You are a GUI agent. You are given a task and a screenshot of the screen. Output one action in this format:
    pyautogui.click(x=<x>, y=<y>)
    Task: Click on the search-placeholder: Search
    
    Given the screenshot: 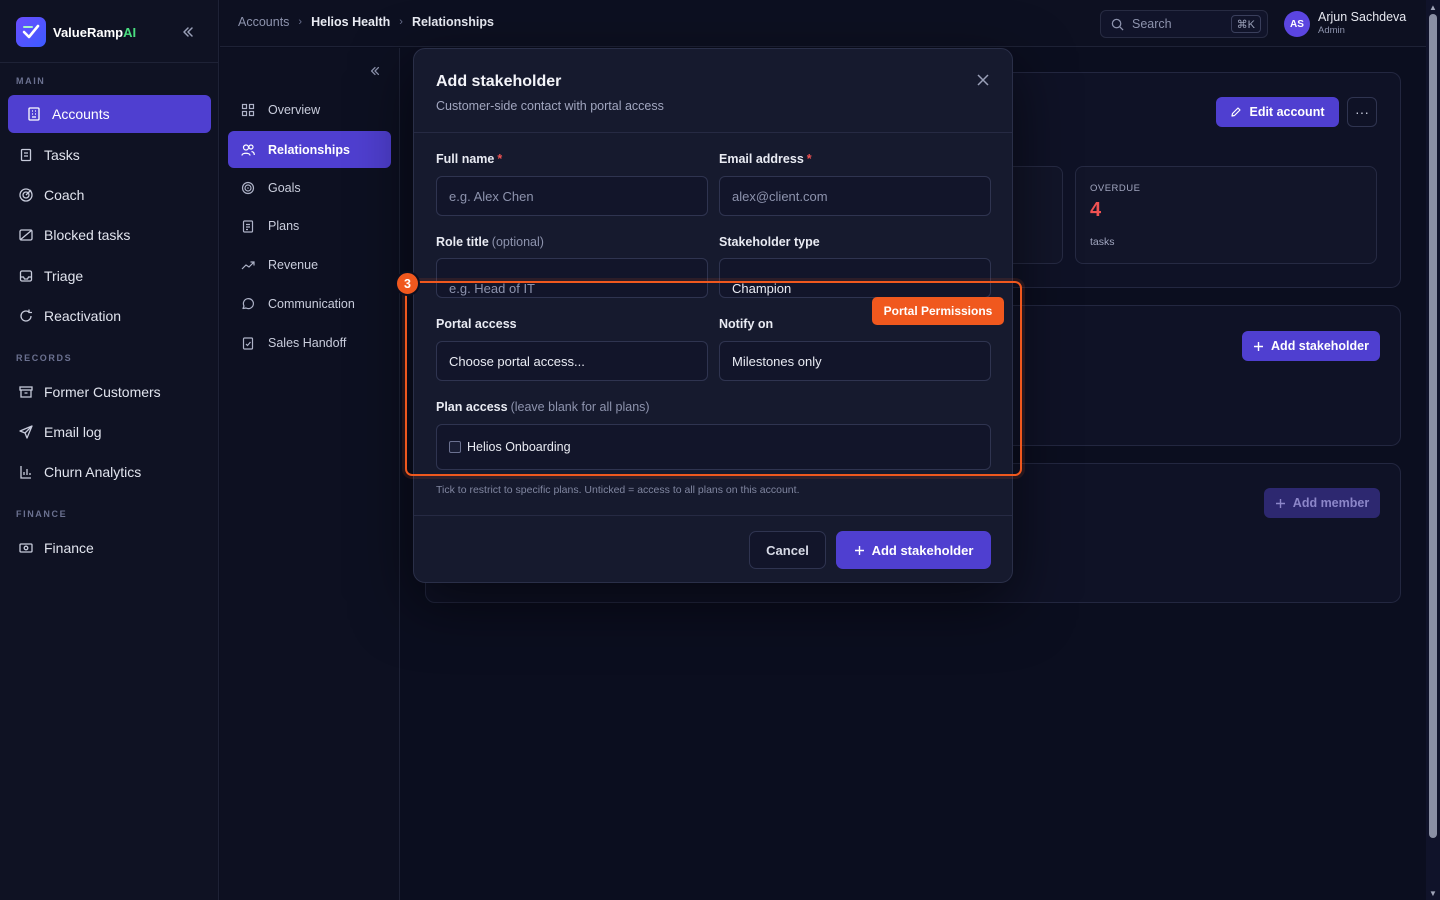 What is the action you would take?
    pyautogui.click(x=1152, y=24)
    